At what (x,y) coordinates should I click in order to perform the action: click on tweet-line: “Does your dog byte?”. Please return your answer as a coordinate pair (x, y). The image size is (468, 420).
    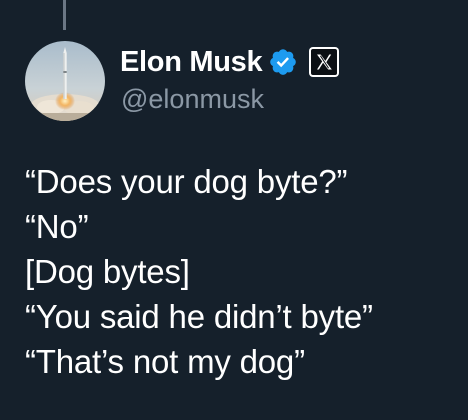
    Looking at the image, I should click on (186, 181).